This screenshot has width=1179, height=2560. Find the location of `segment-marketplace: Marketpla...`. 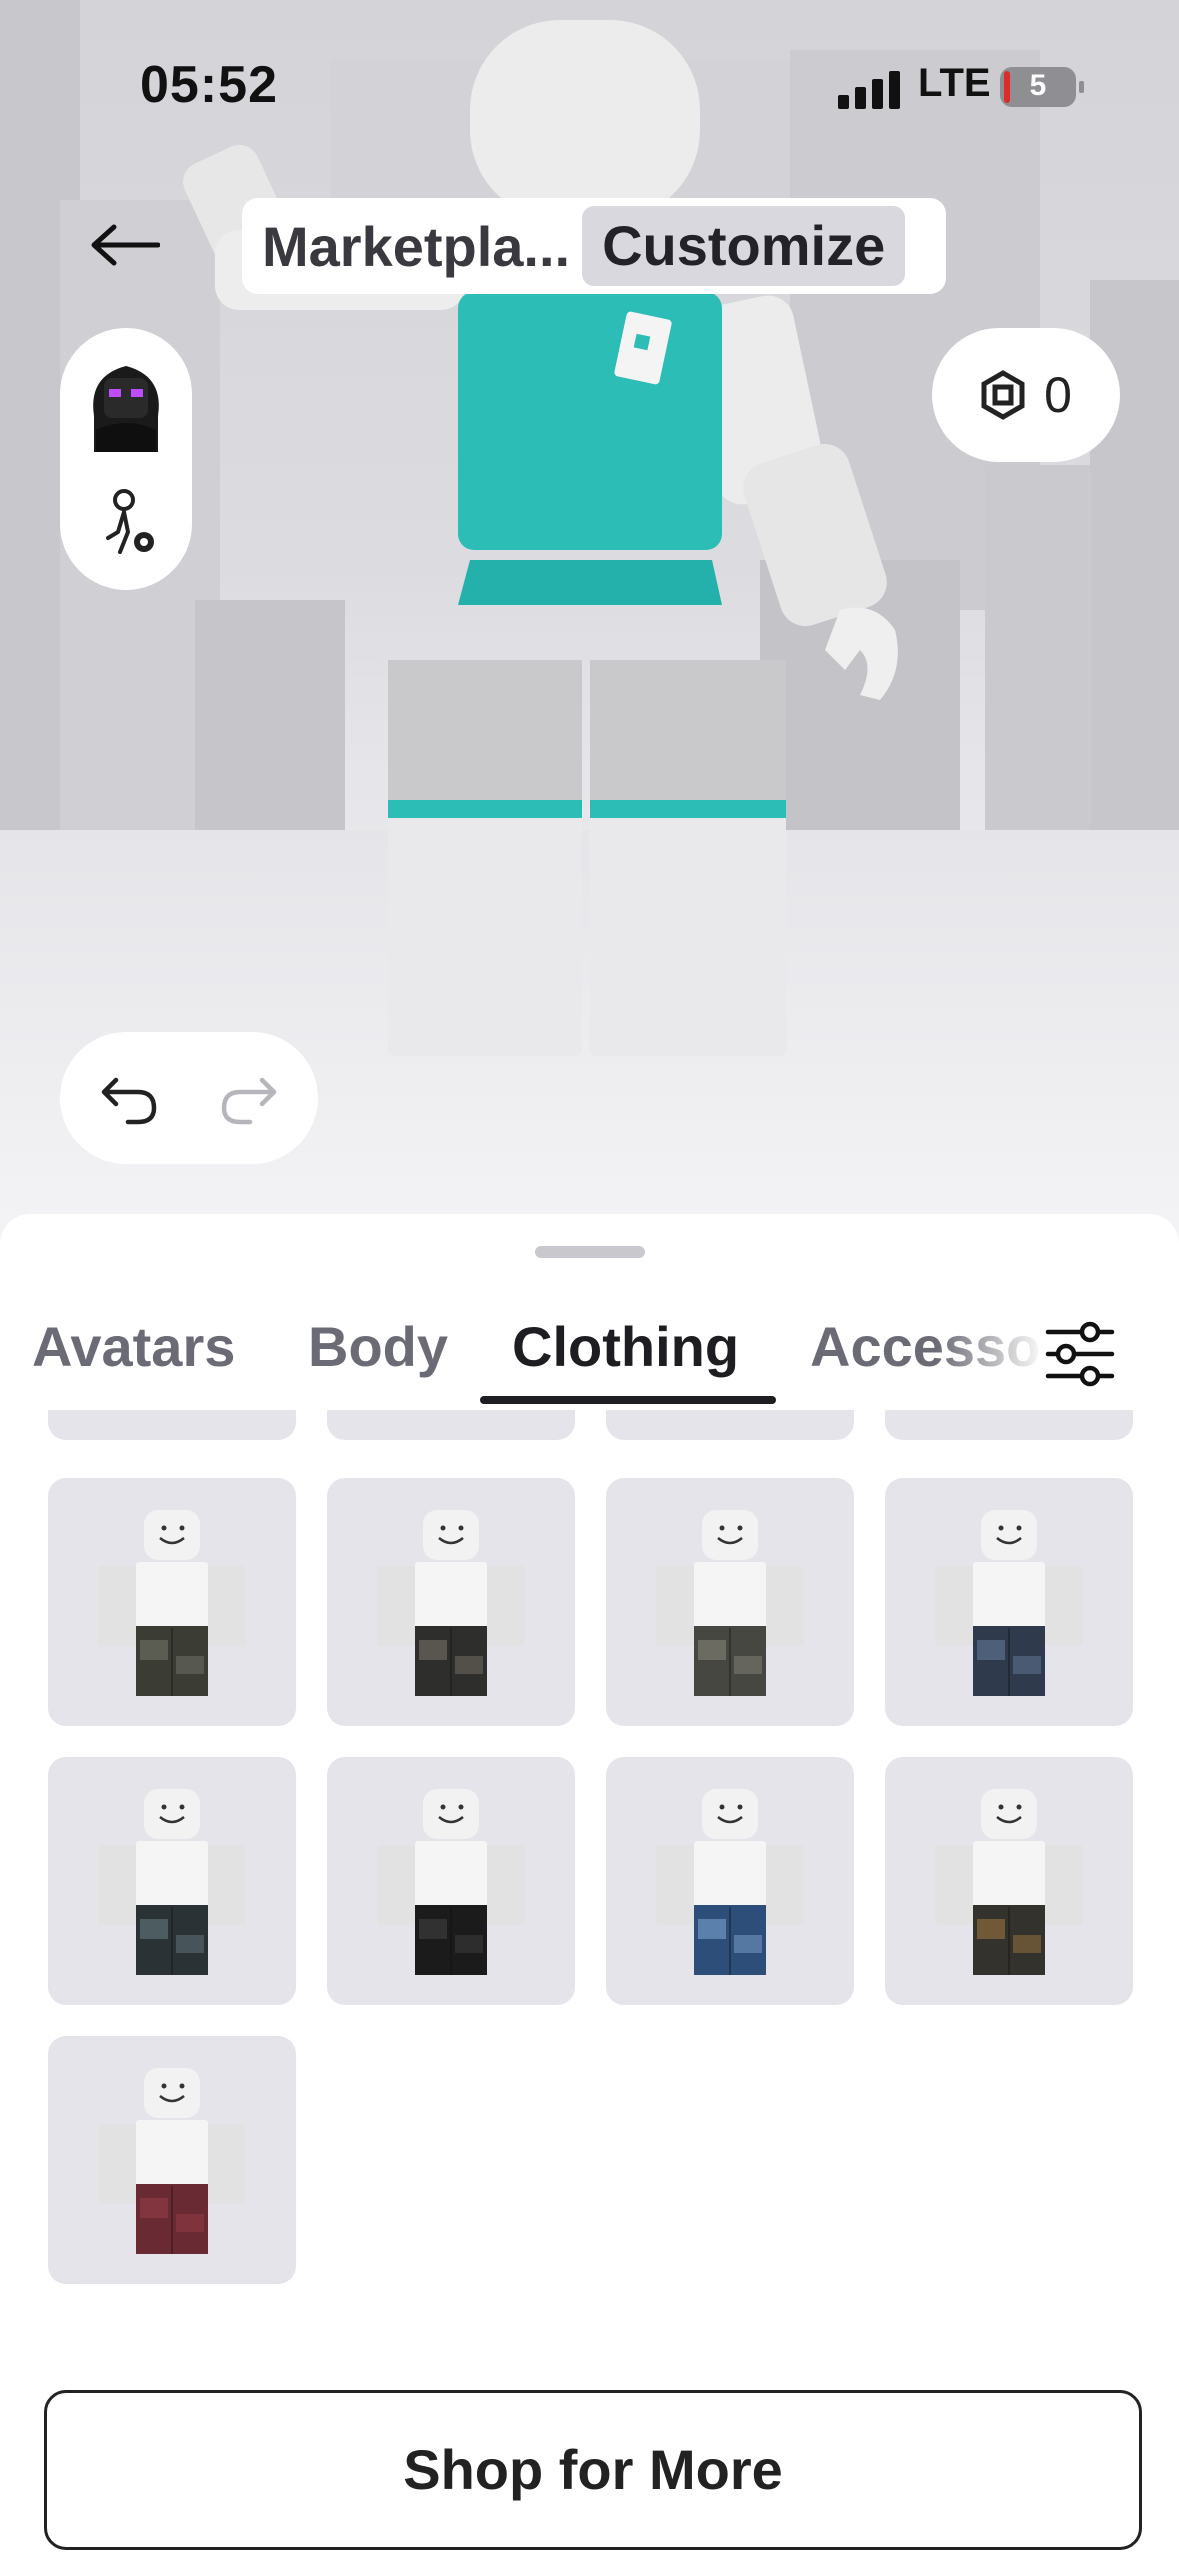

segment-marketplace: Marketpla... is located at coordinates (416, 246).